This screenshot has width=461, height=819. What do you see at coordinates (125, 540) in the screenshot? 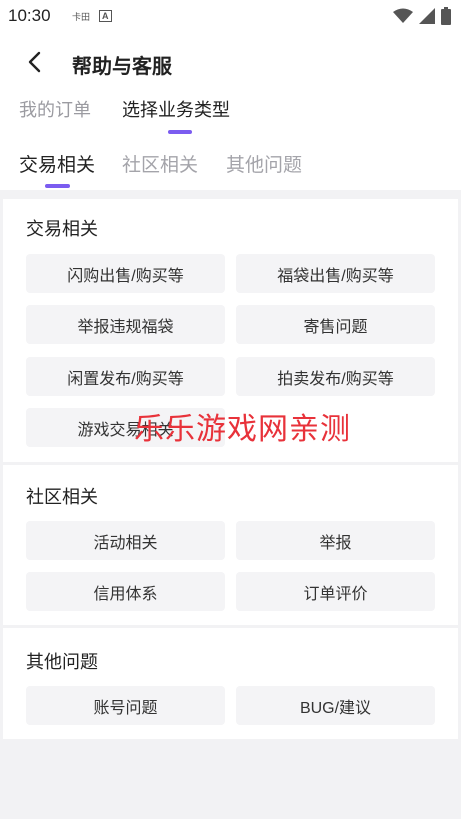
I see `topic-button-activity: 活动相关` at bounding box center [125, 540].